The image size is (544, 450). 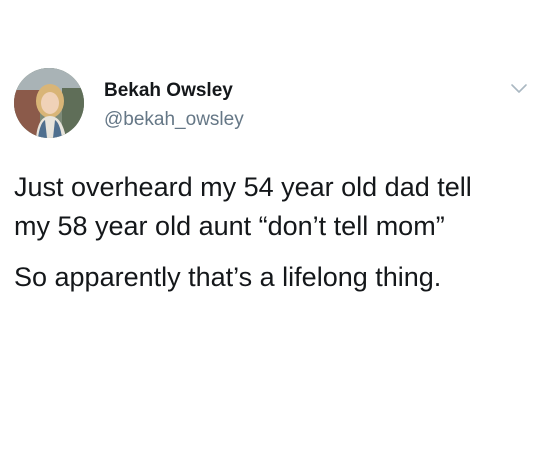 I want to click on profile-photo-icon, so click(x=49, y=103).